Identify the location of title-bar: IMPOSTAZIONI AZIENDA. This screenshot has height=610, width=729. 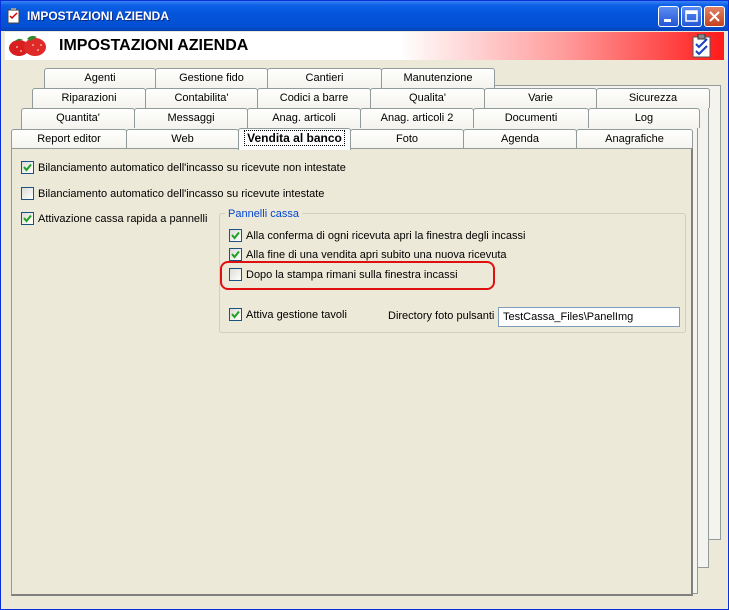
(364, 16).